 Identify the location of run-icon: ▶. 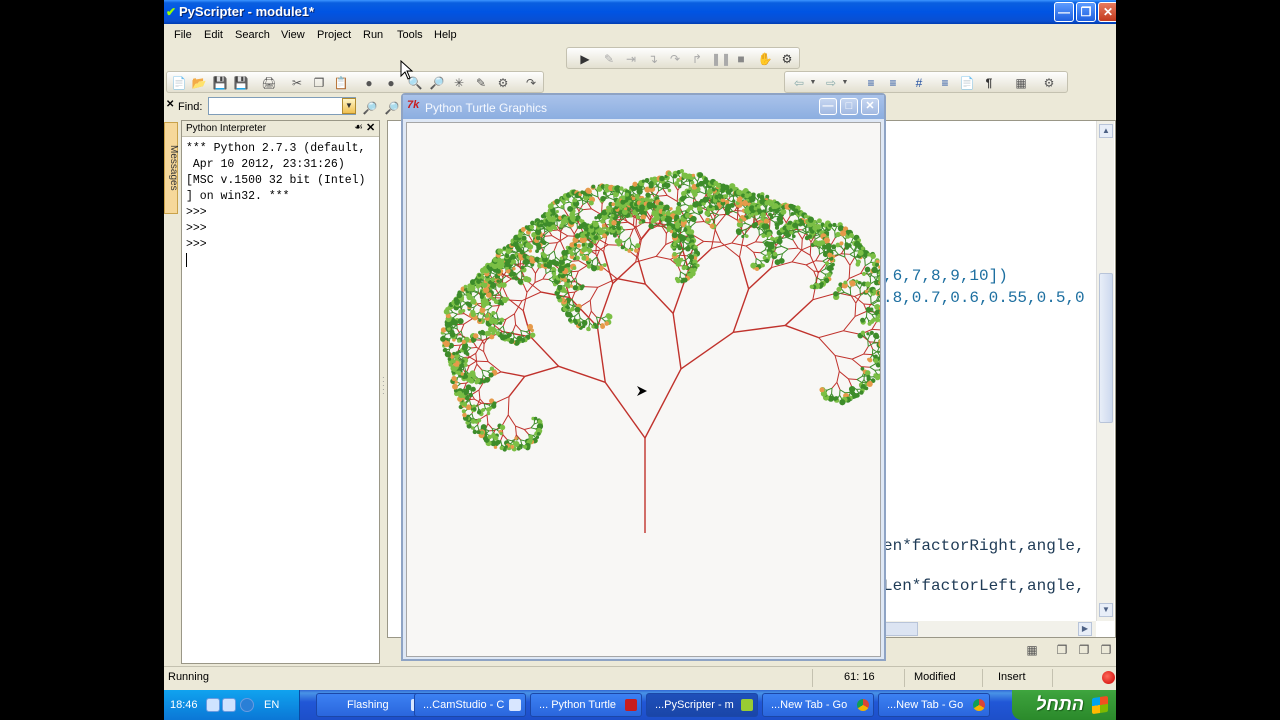
(585, 59).